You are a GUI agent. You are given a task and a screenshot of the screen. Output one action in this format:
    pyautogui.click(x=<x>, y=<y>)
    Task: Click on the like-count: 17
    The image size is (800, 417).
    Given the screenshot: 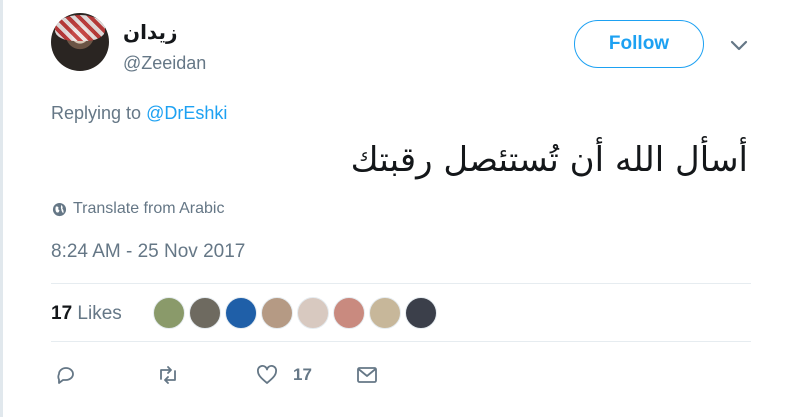 What is the action you would take?
    pyautogui.click(x=302, y=374)
    